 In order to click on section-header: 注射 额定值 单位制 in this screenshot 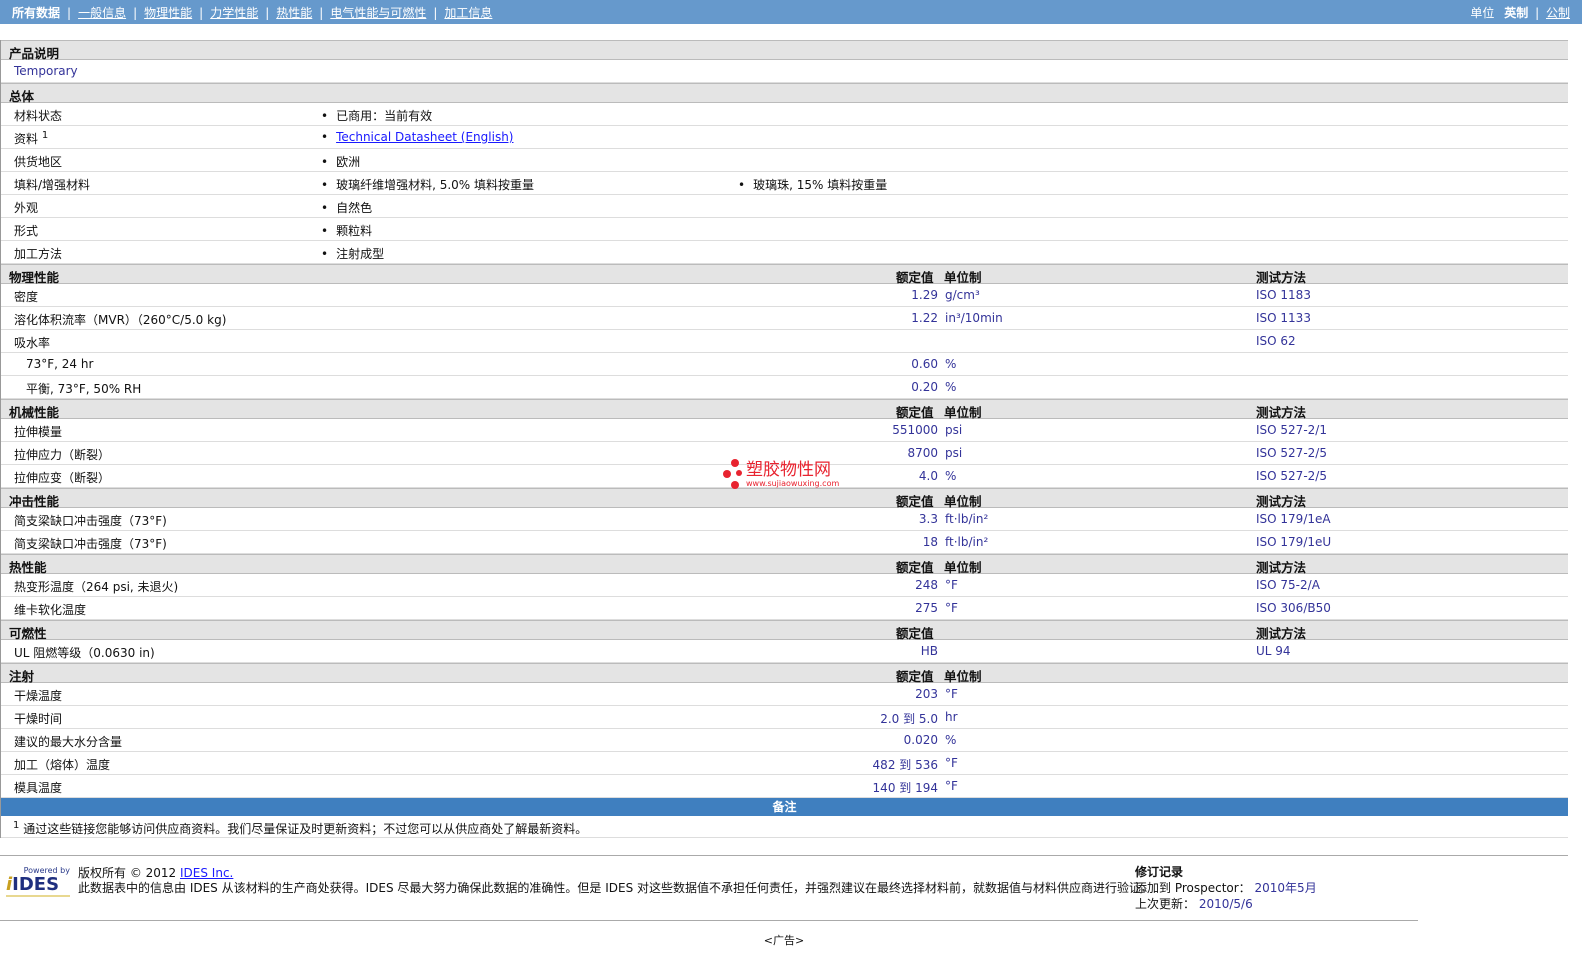, I will do `click(784, 673)`.